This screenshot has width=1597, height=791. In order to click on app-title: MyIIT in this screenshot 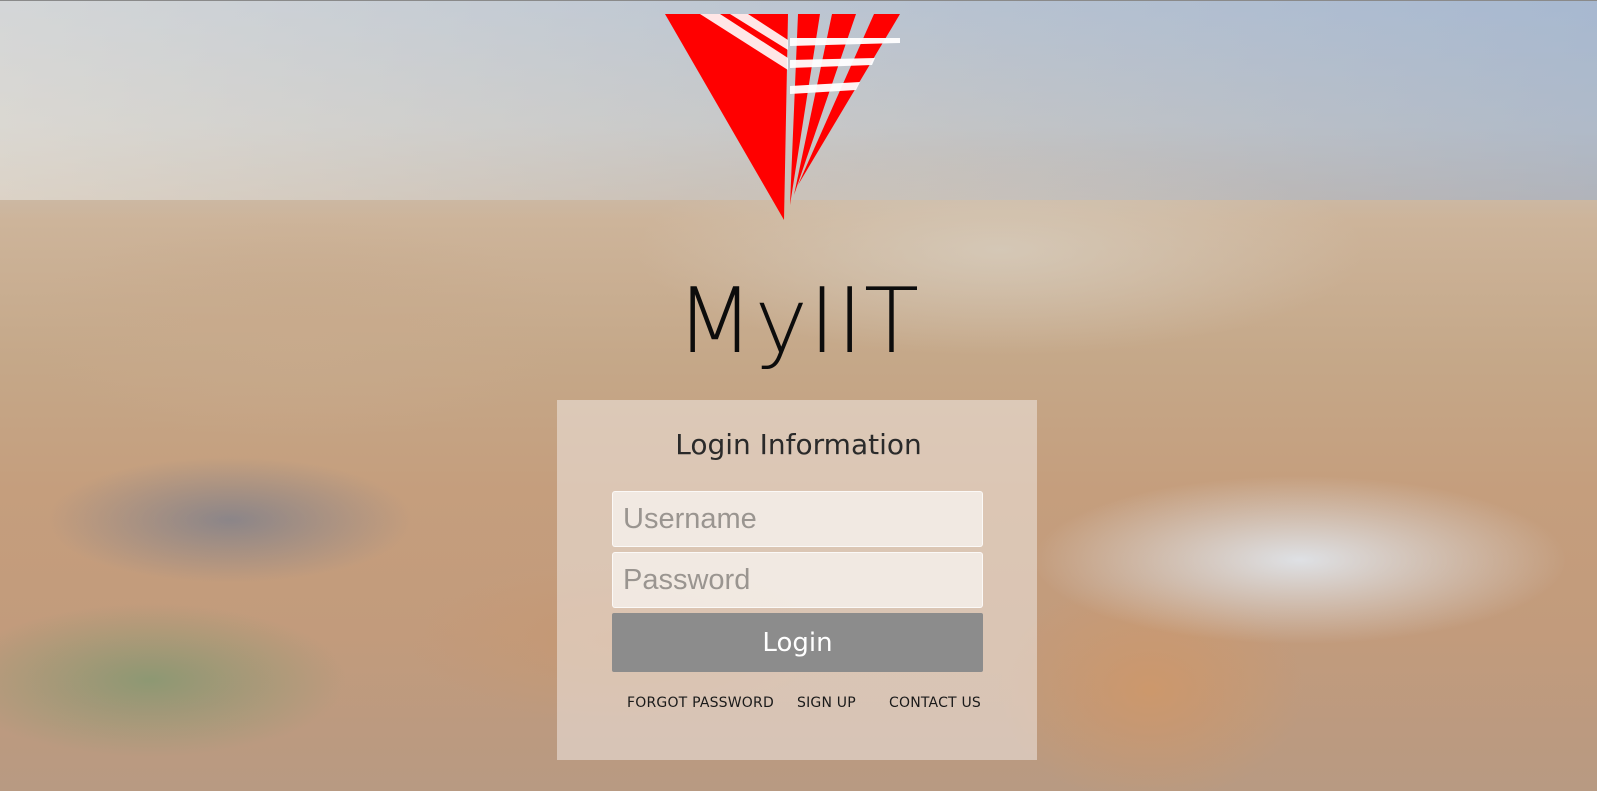, I will do `click(798, 321)`.